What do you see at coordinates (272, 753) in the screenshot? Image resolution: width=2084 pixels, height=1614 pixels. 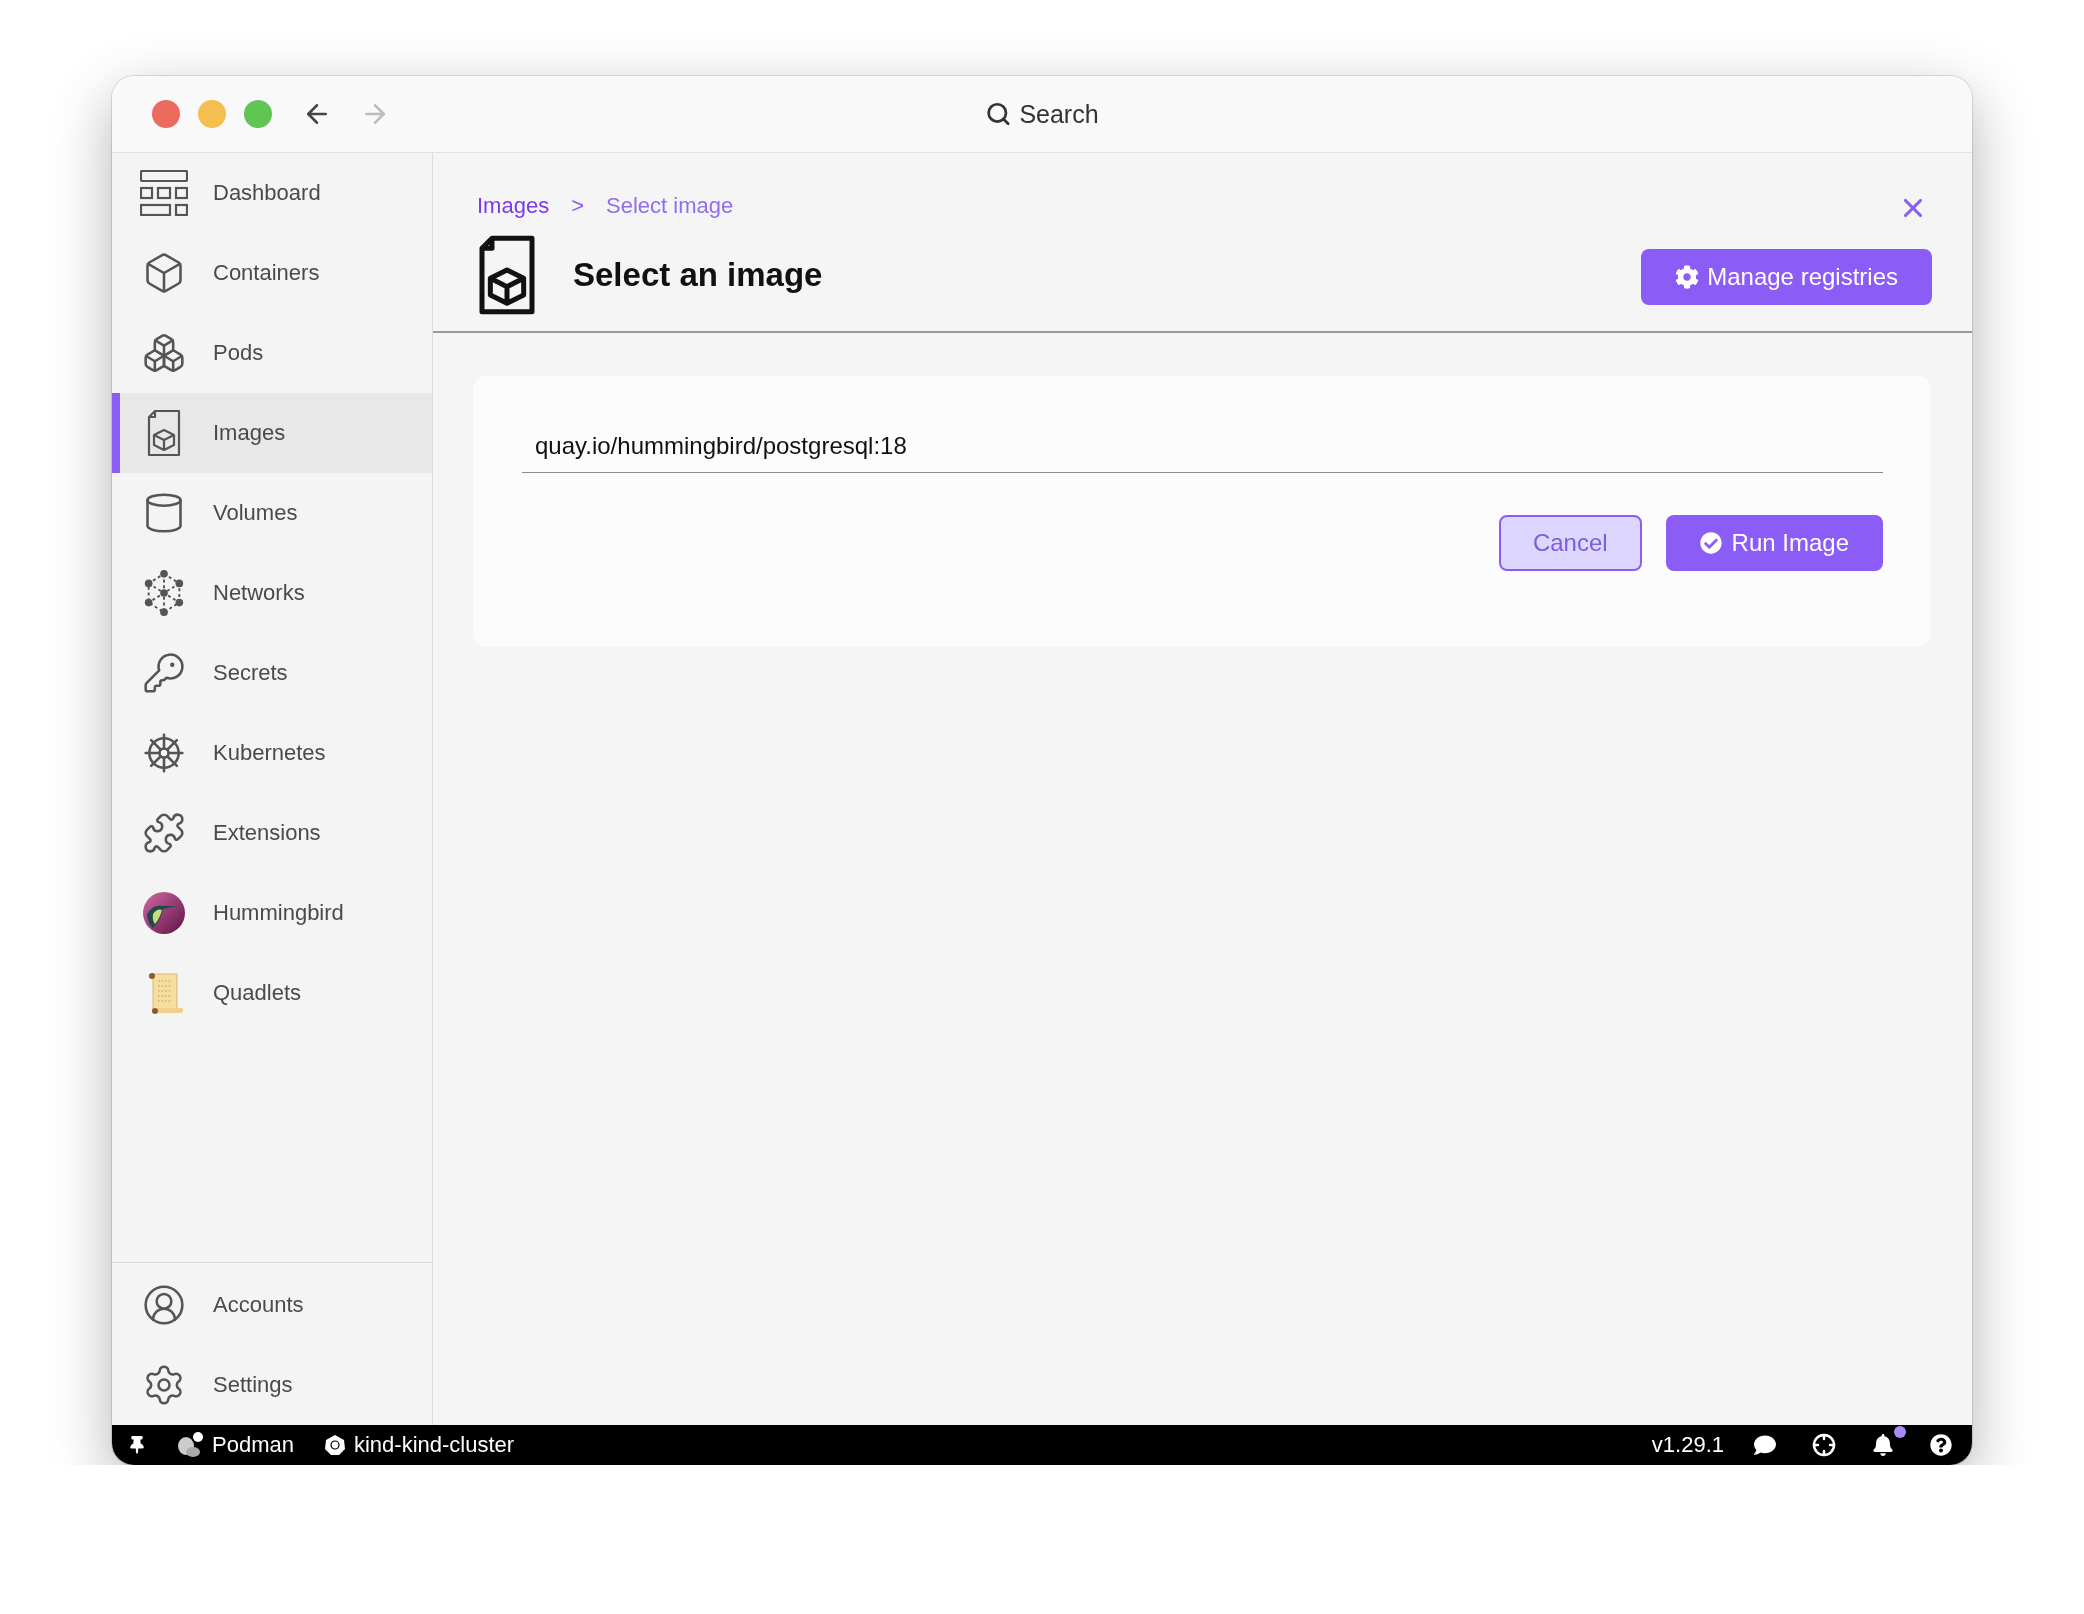 I see `sidebar-item: Kubernetes` at bounding box center [272, 753].